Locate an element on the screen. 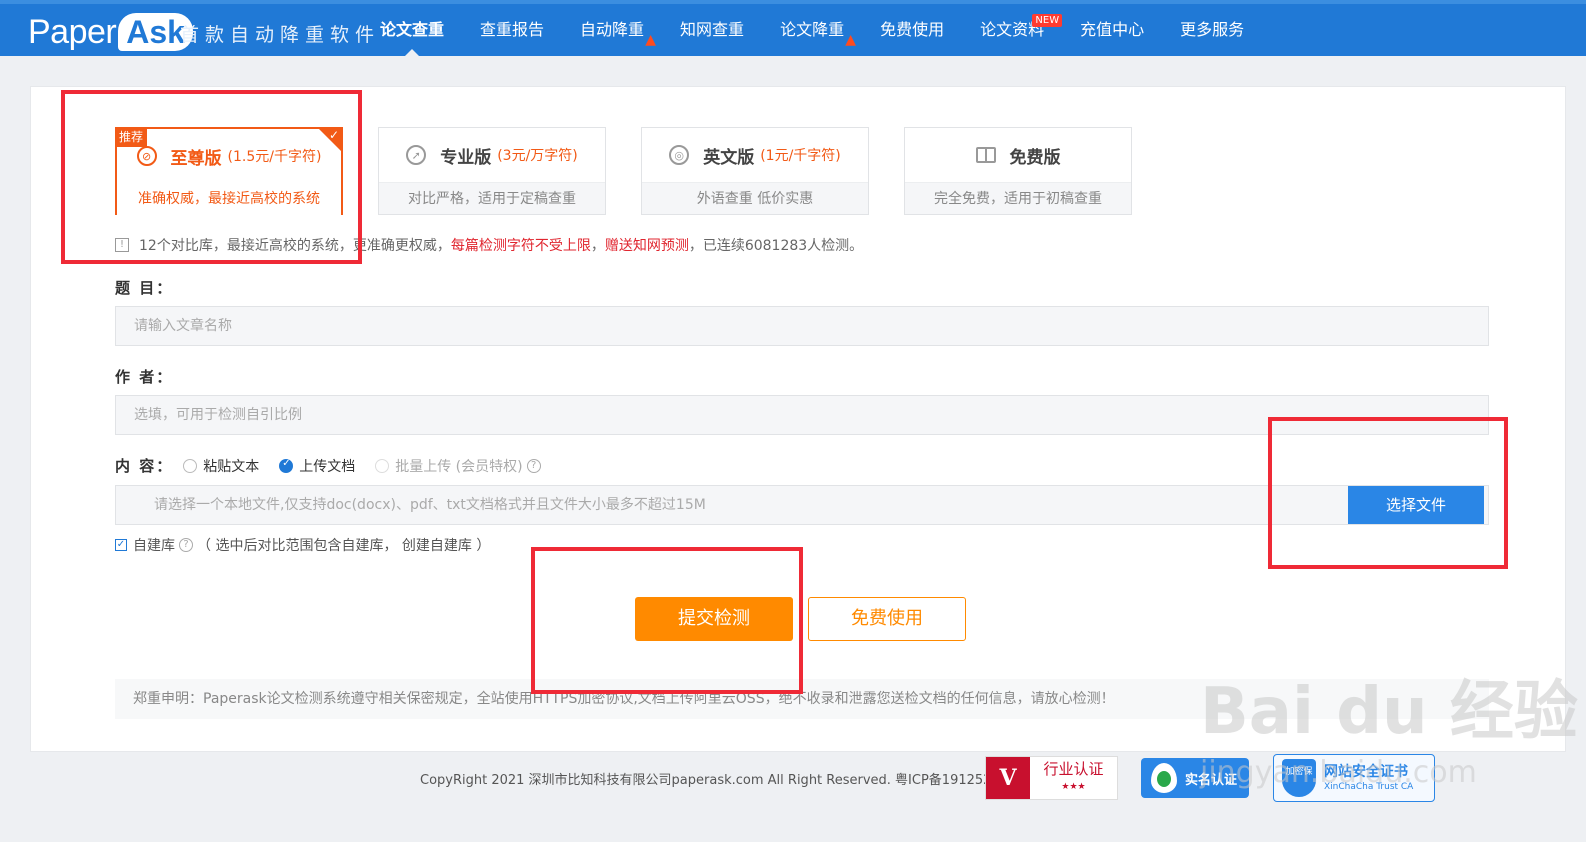  nav-item-report: 查重报告 is located at coordinates (512, 30).